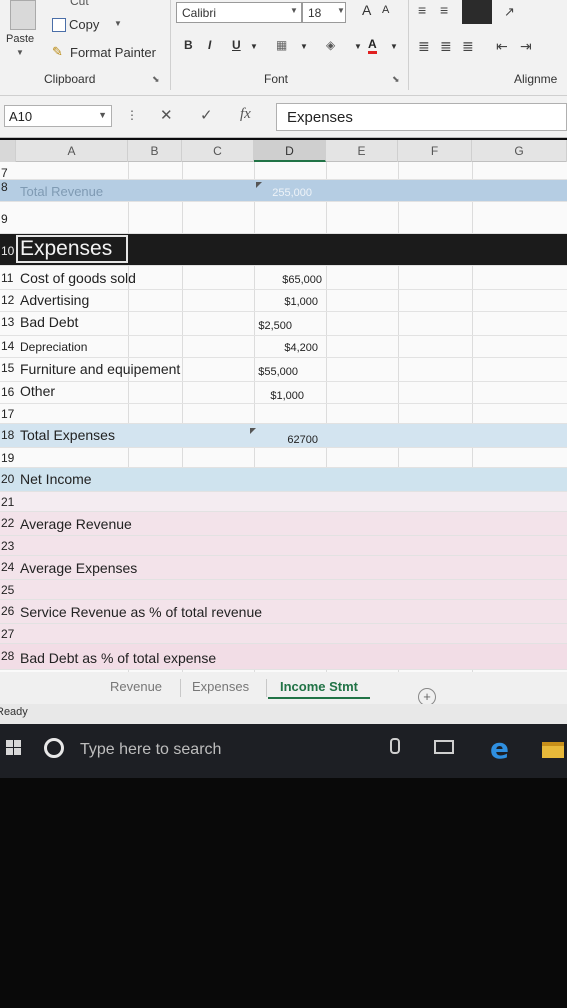 This screenshot has width=567, height=1008. I want to click on windows-start-icon, so click(14, 748).